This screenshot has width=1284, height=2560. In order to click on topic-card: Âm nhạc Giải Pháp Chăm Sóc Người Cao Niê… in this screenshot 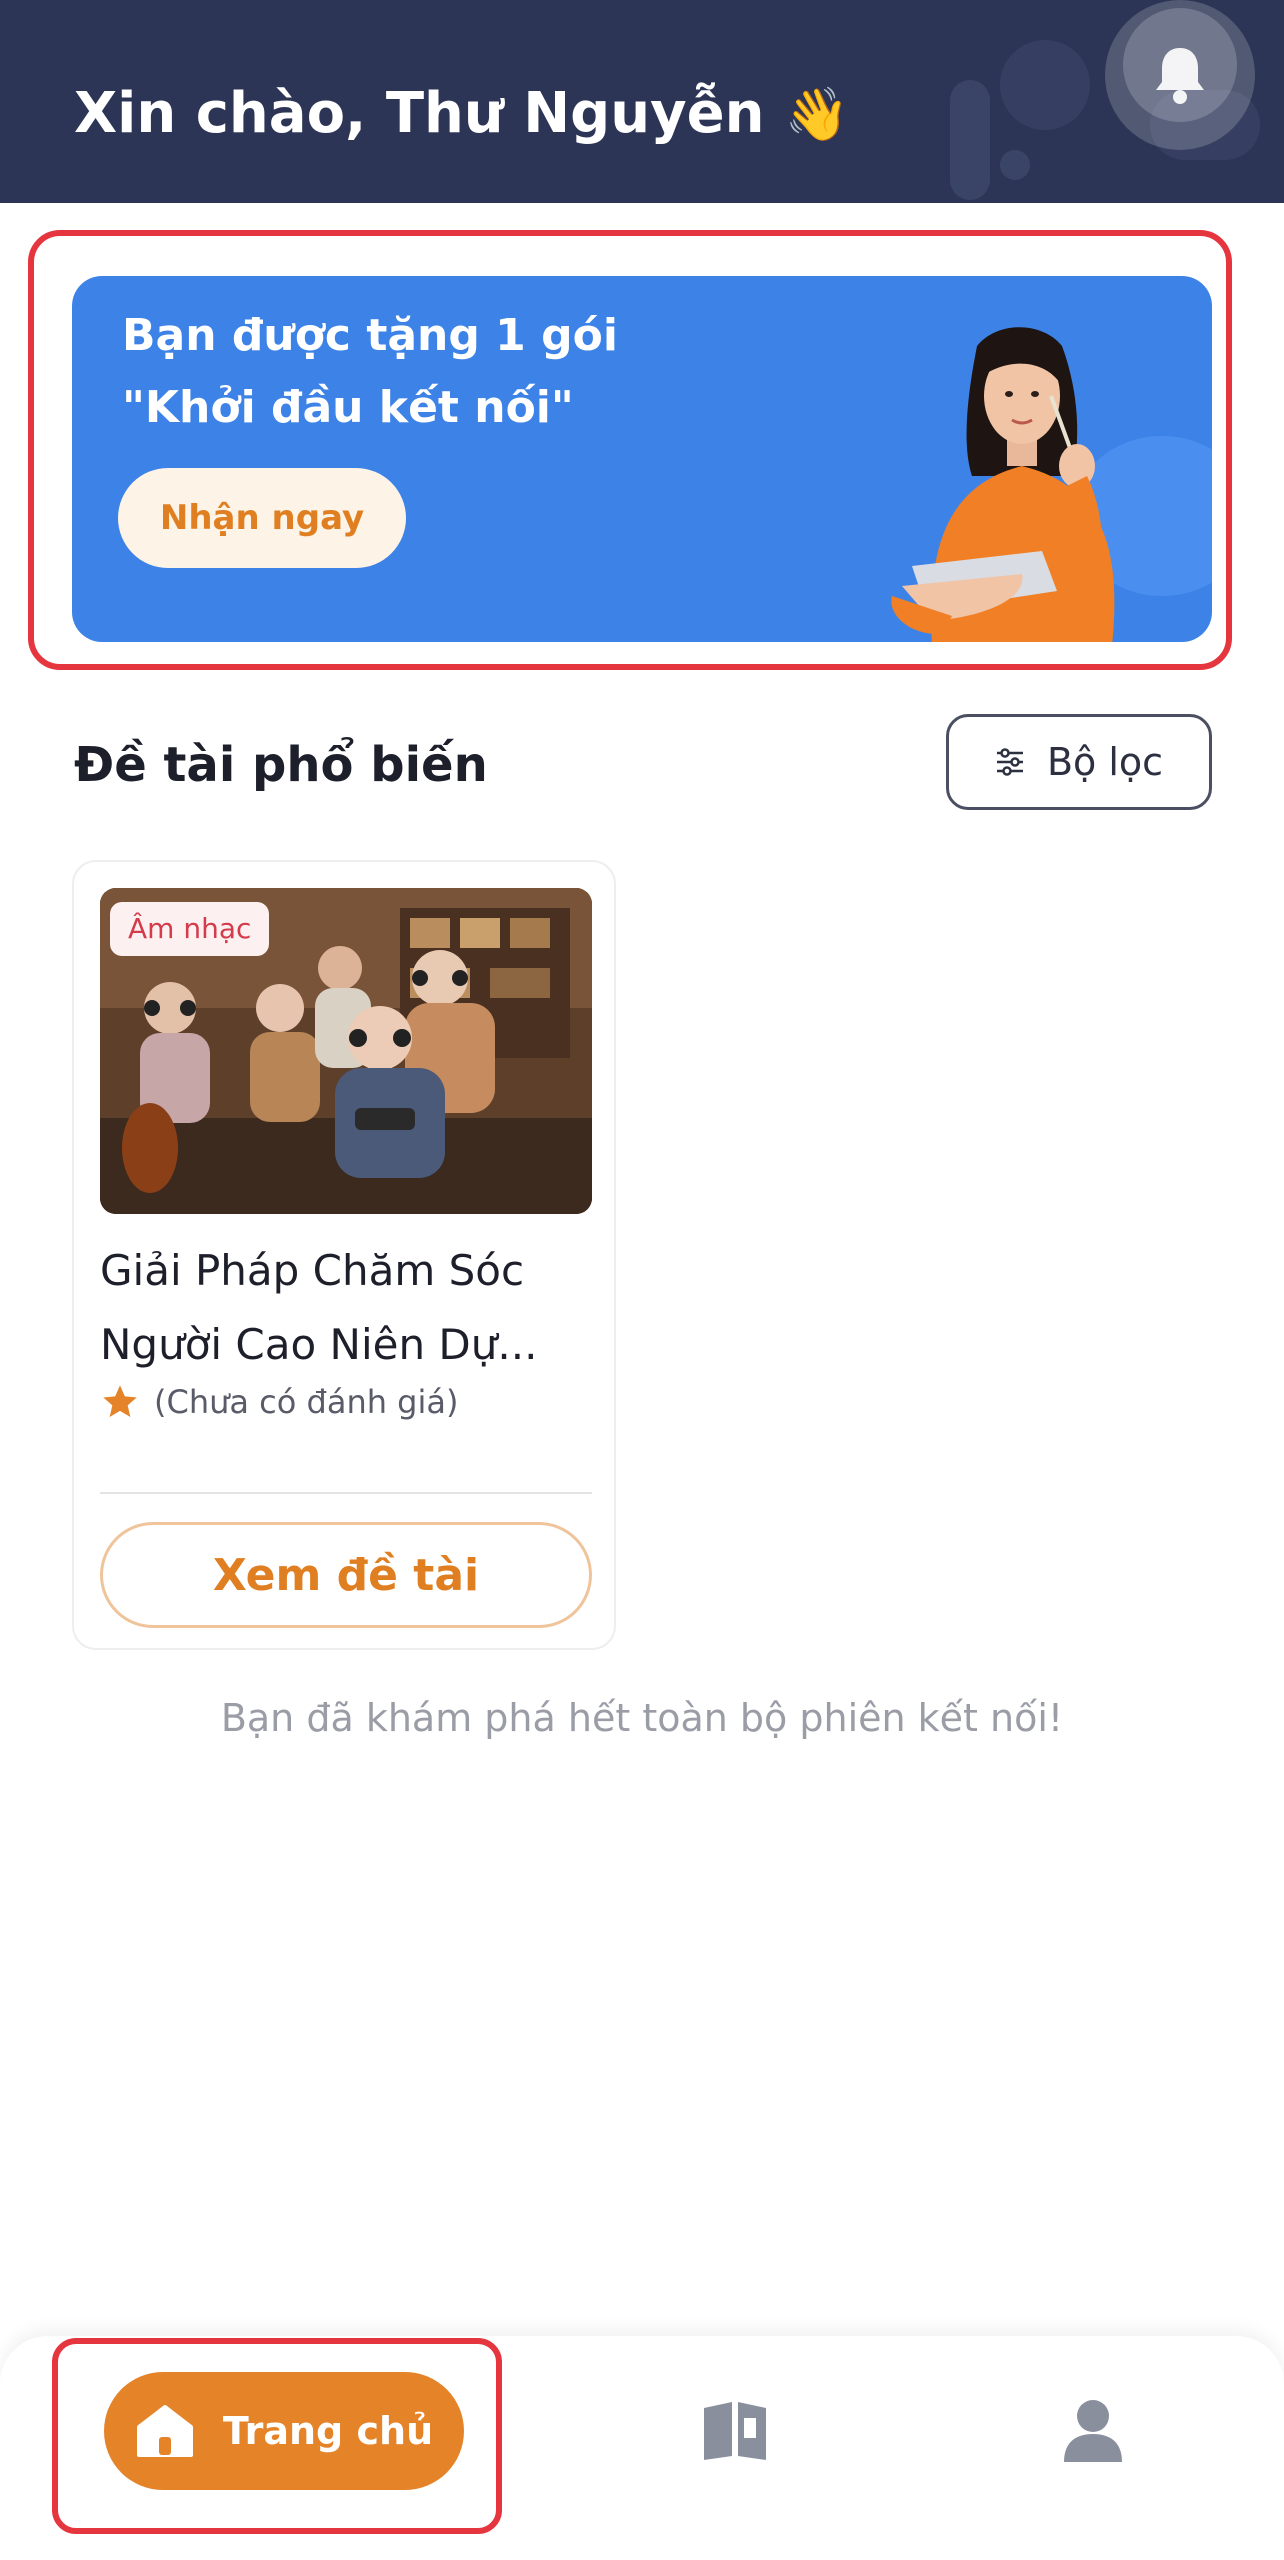, I will do `click(344, 1255)`.